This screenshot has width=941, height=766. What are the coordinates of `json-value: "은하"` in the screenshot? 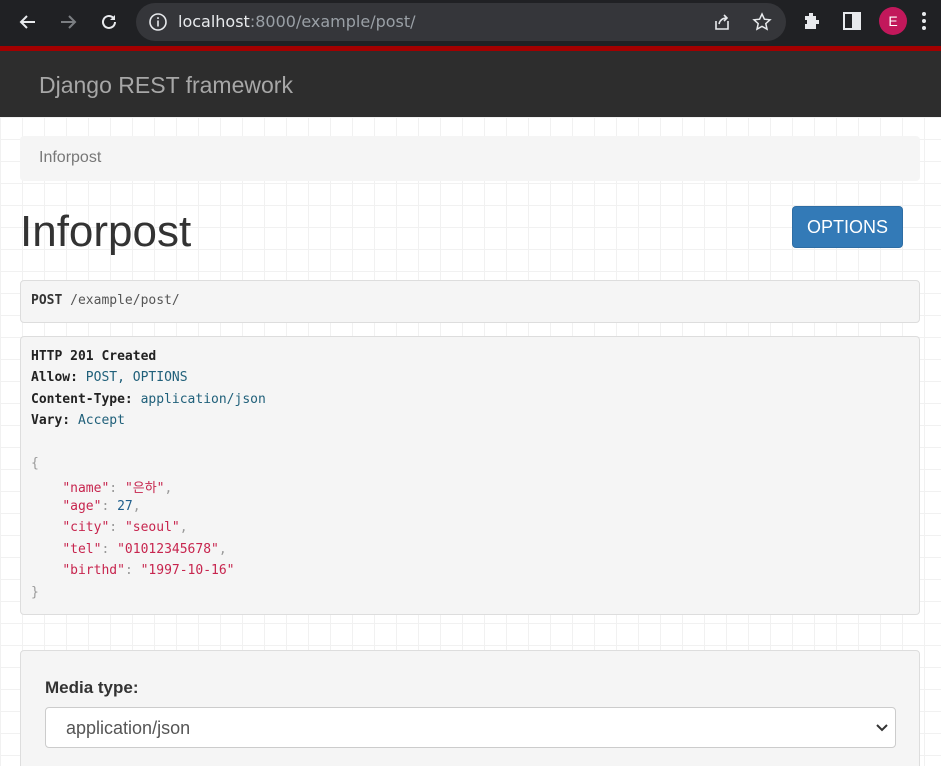 It's located at (144, 488).